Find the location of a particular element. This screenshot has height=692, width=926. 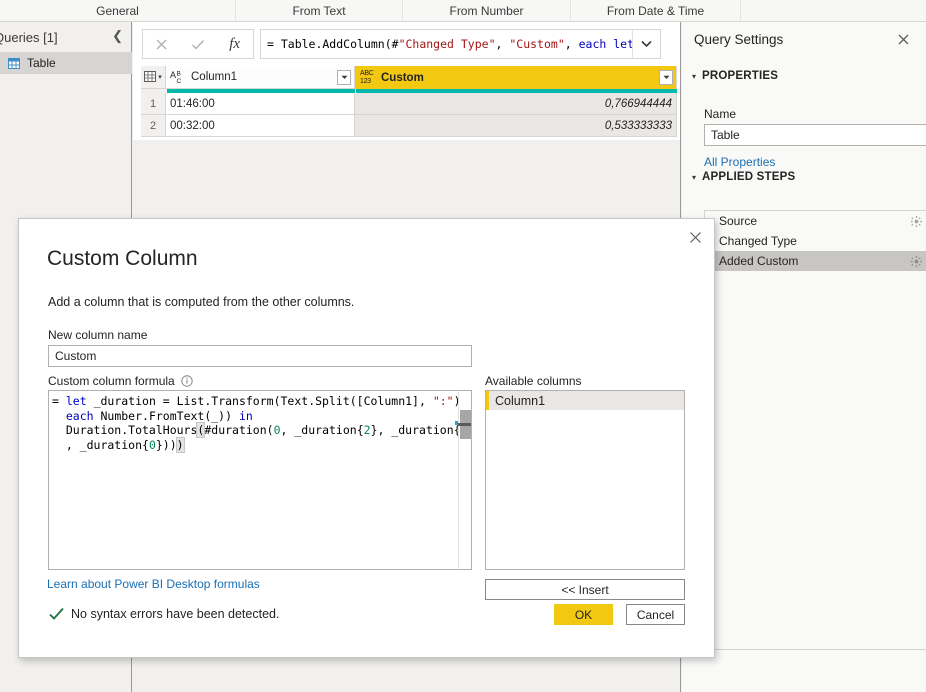

learn-formulas-link: Learn about Power BI Desktop formulas is located at coordinates (153, 584).